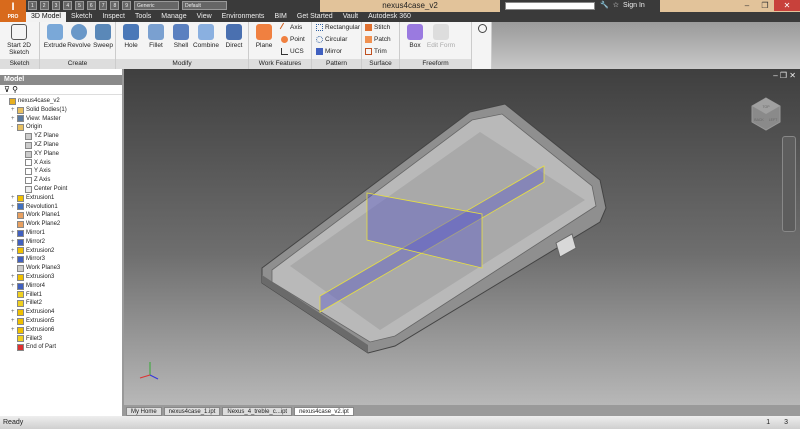  I want to click on qat-home: 6, so click(91, 5).